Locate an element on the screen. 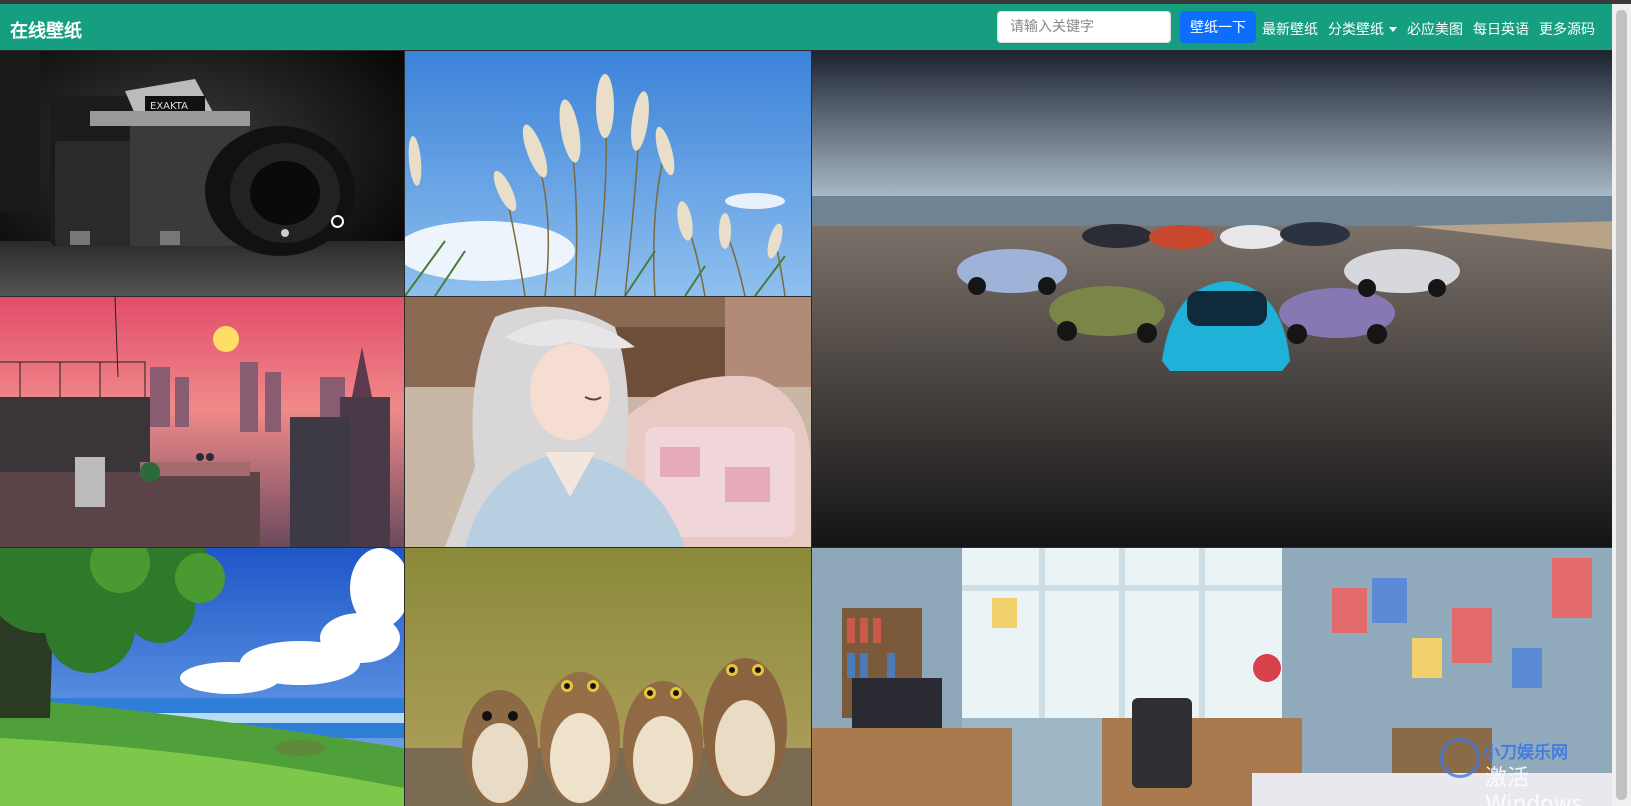  camera-brand-text: EXAKTA is located at coordinates (169, 106).